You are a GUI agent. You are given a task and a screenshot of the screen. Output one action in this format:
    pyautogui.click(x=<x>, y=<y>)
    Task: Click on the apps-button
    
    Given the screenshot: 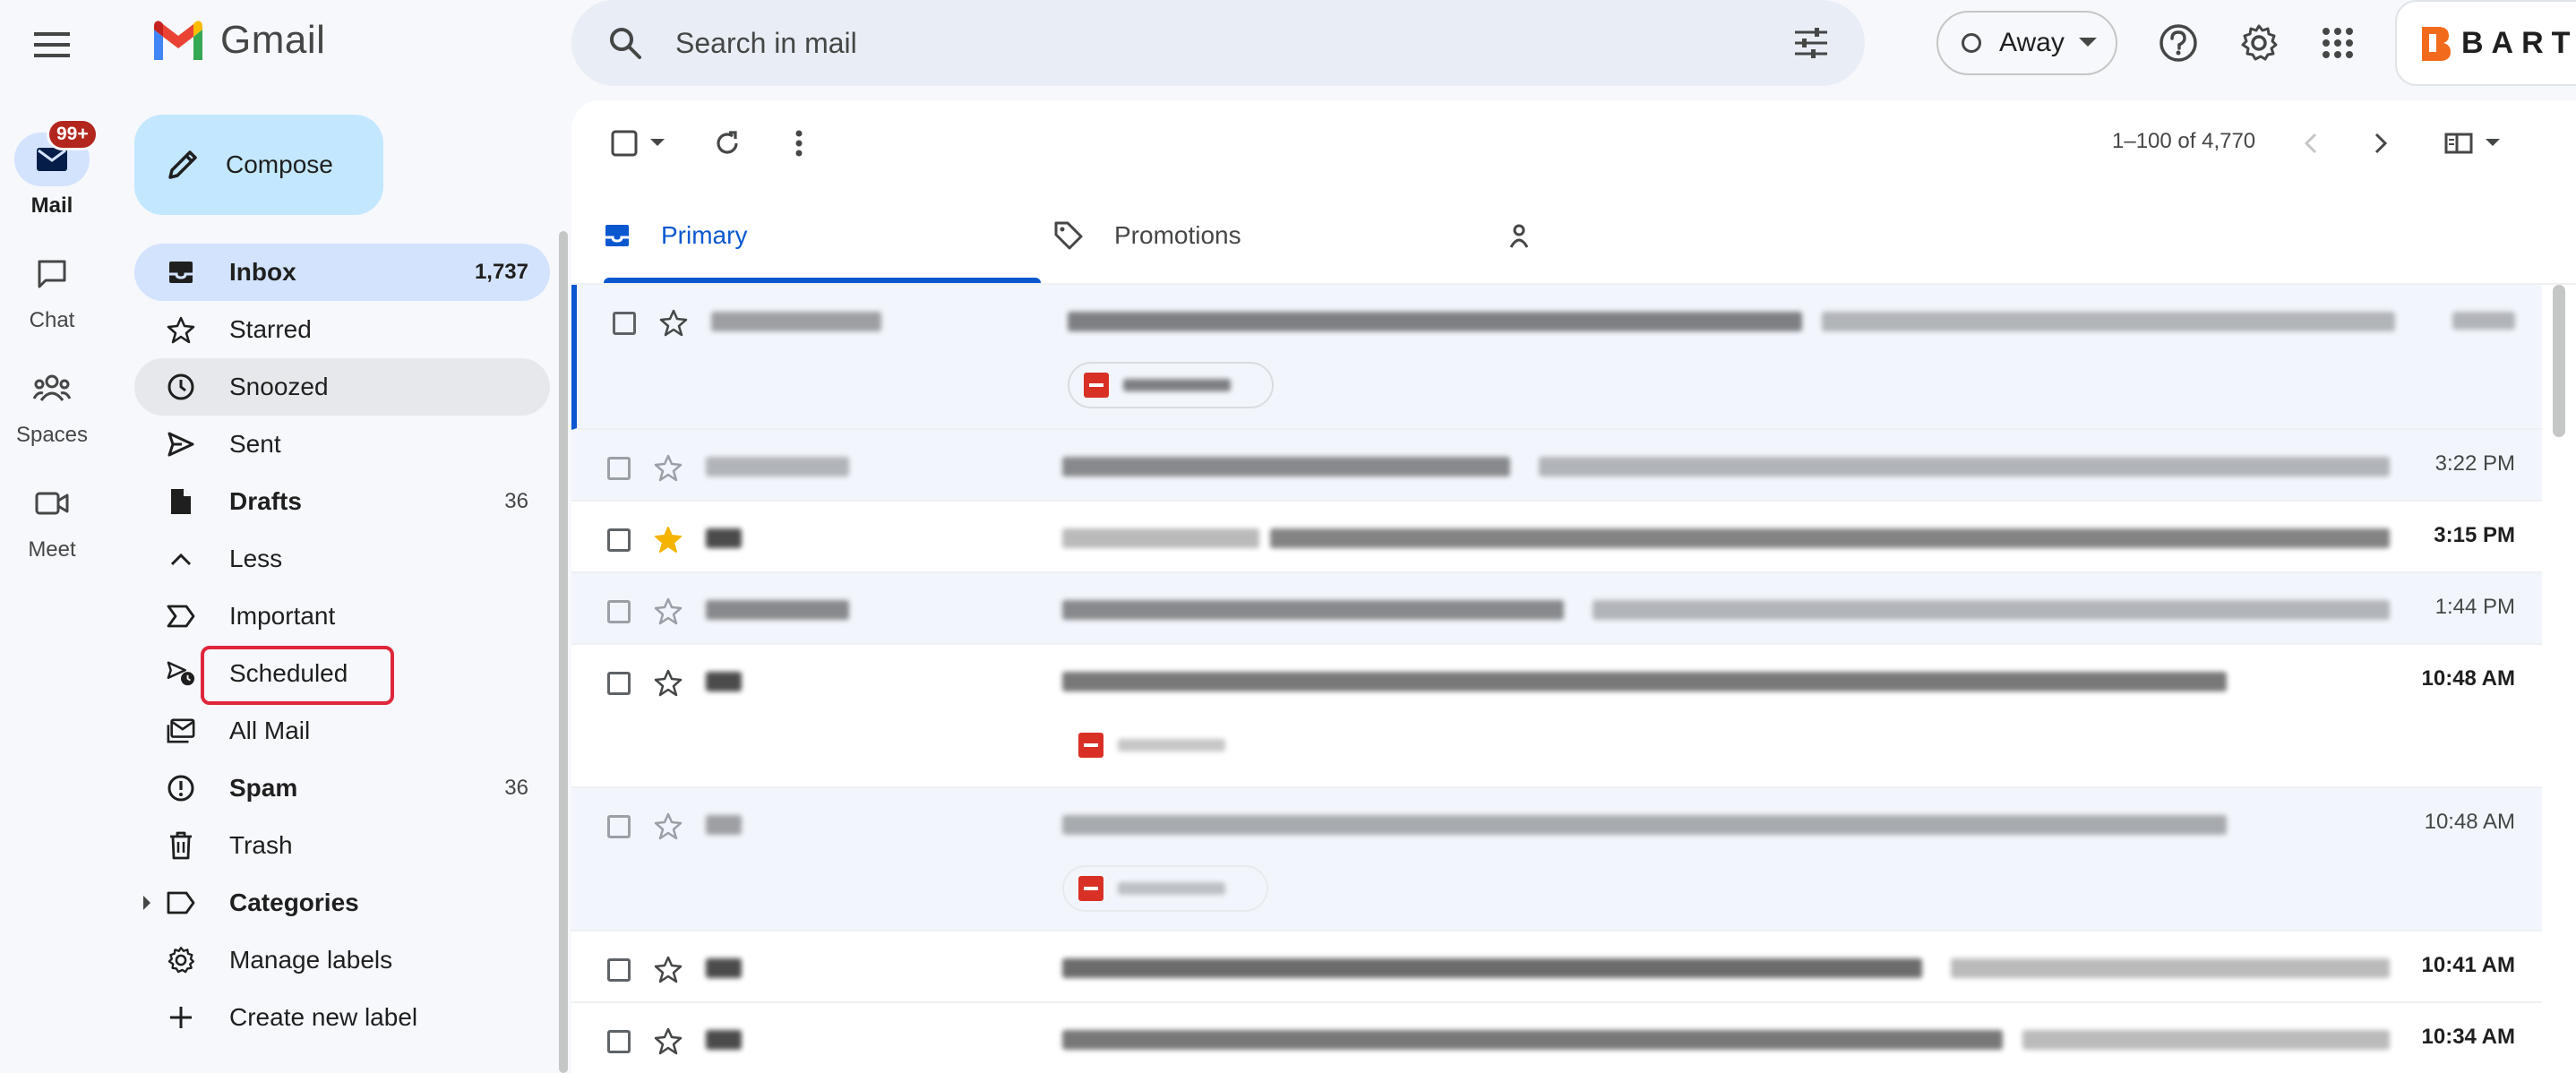 What is the action you would take?
    pyautogui.click(x=2338, y=43)
    